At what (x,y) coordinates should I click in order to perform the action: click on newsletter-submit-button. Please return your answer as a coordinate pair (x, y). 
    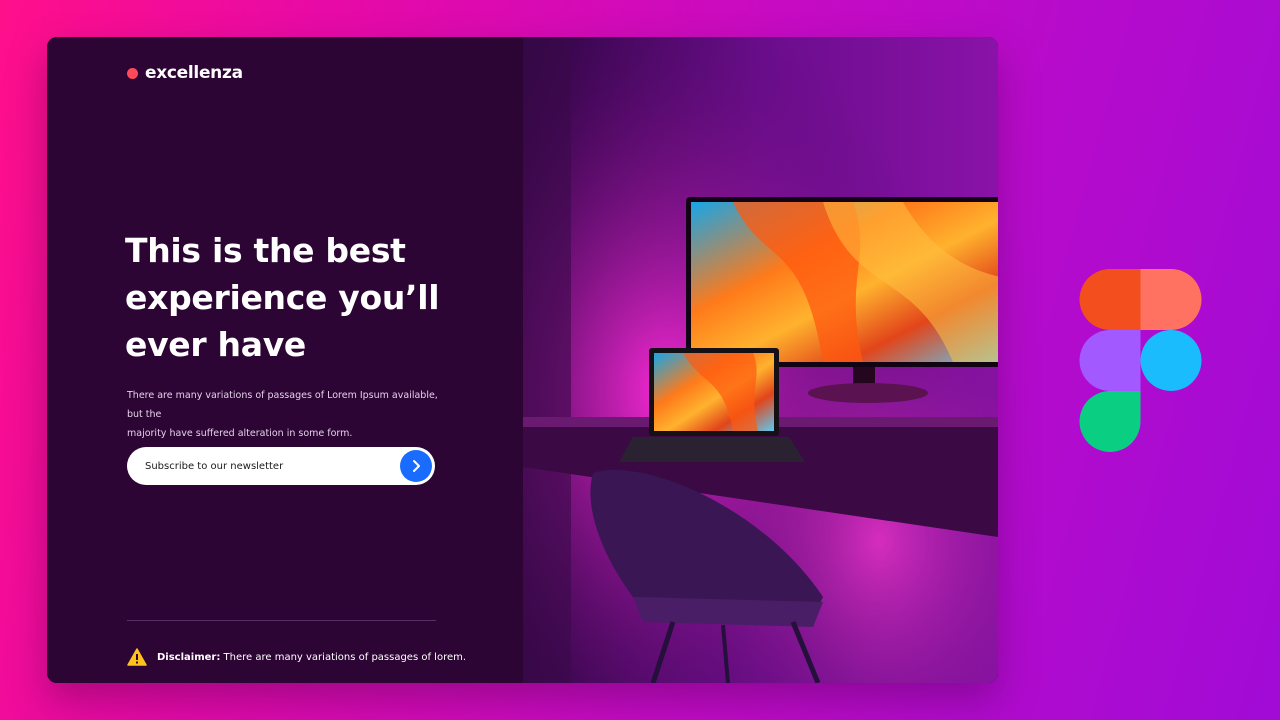
    Looking at the image, I should click on (416, 466).